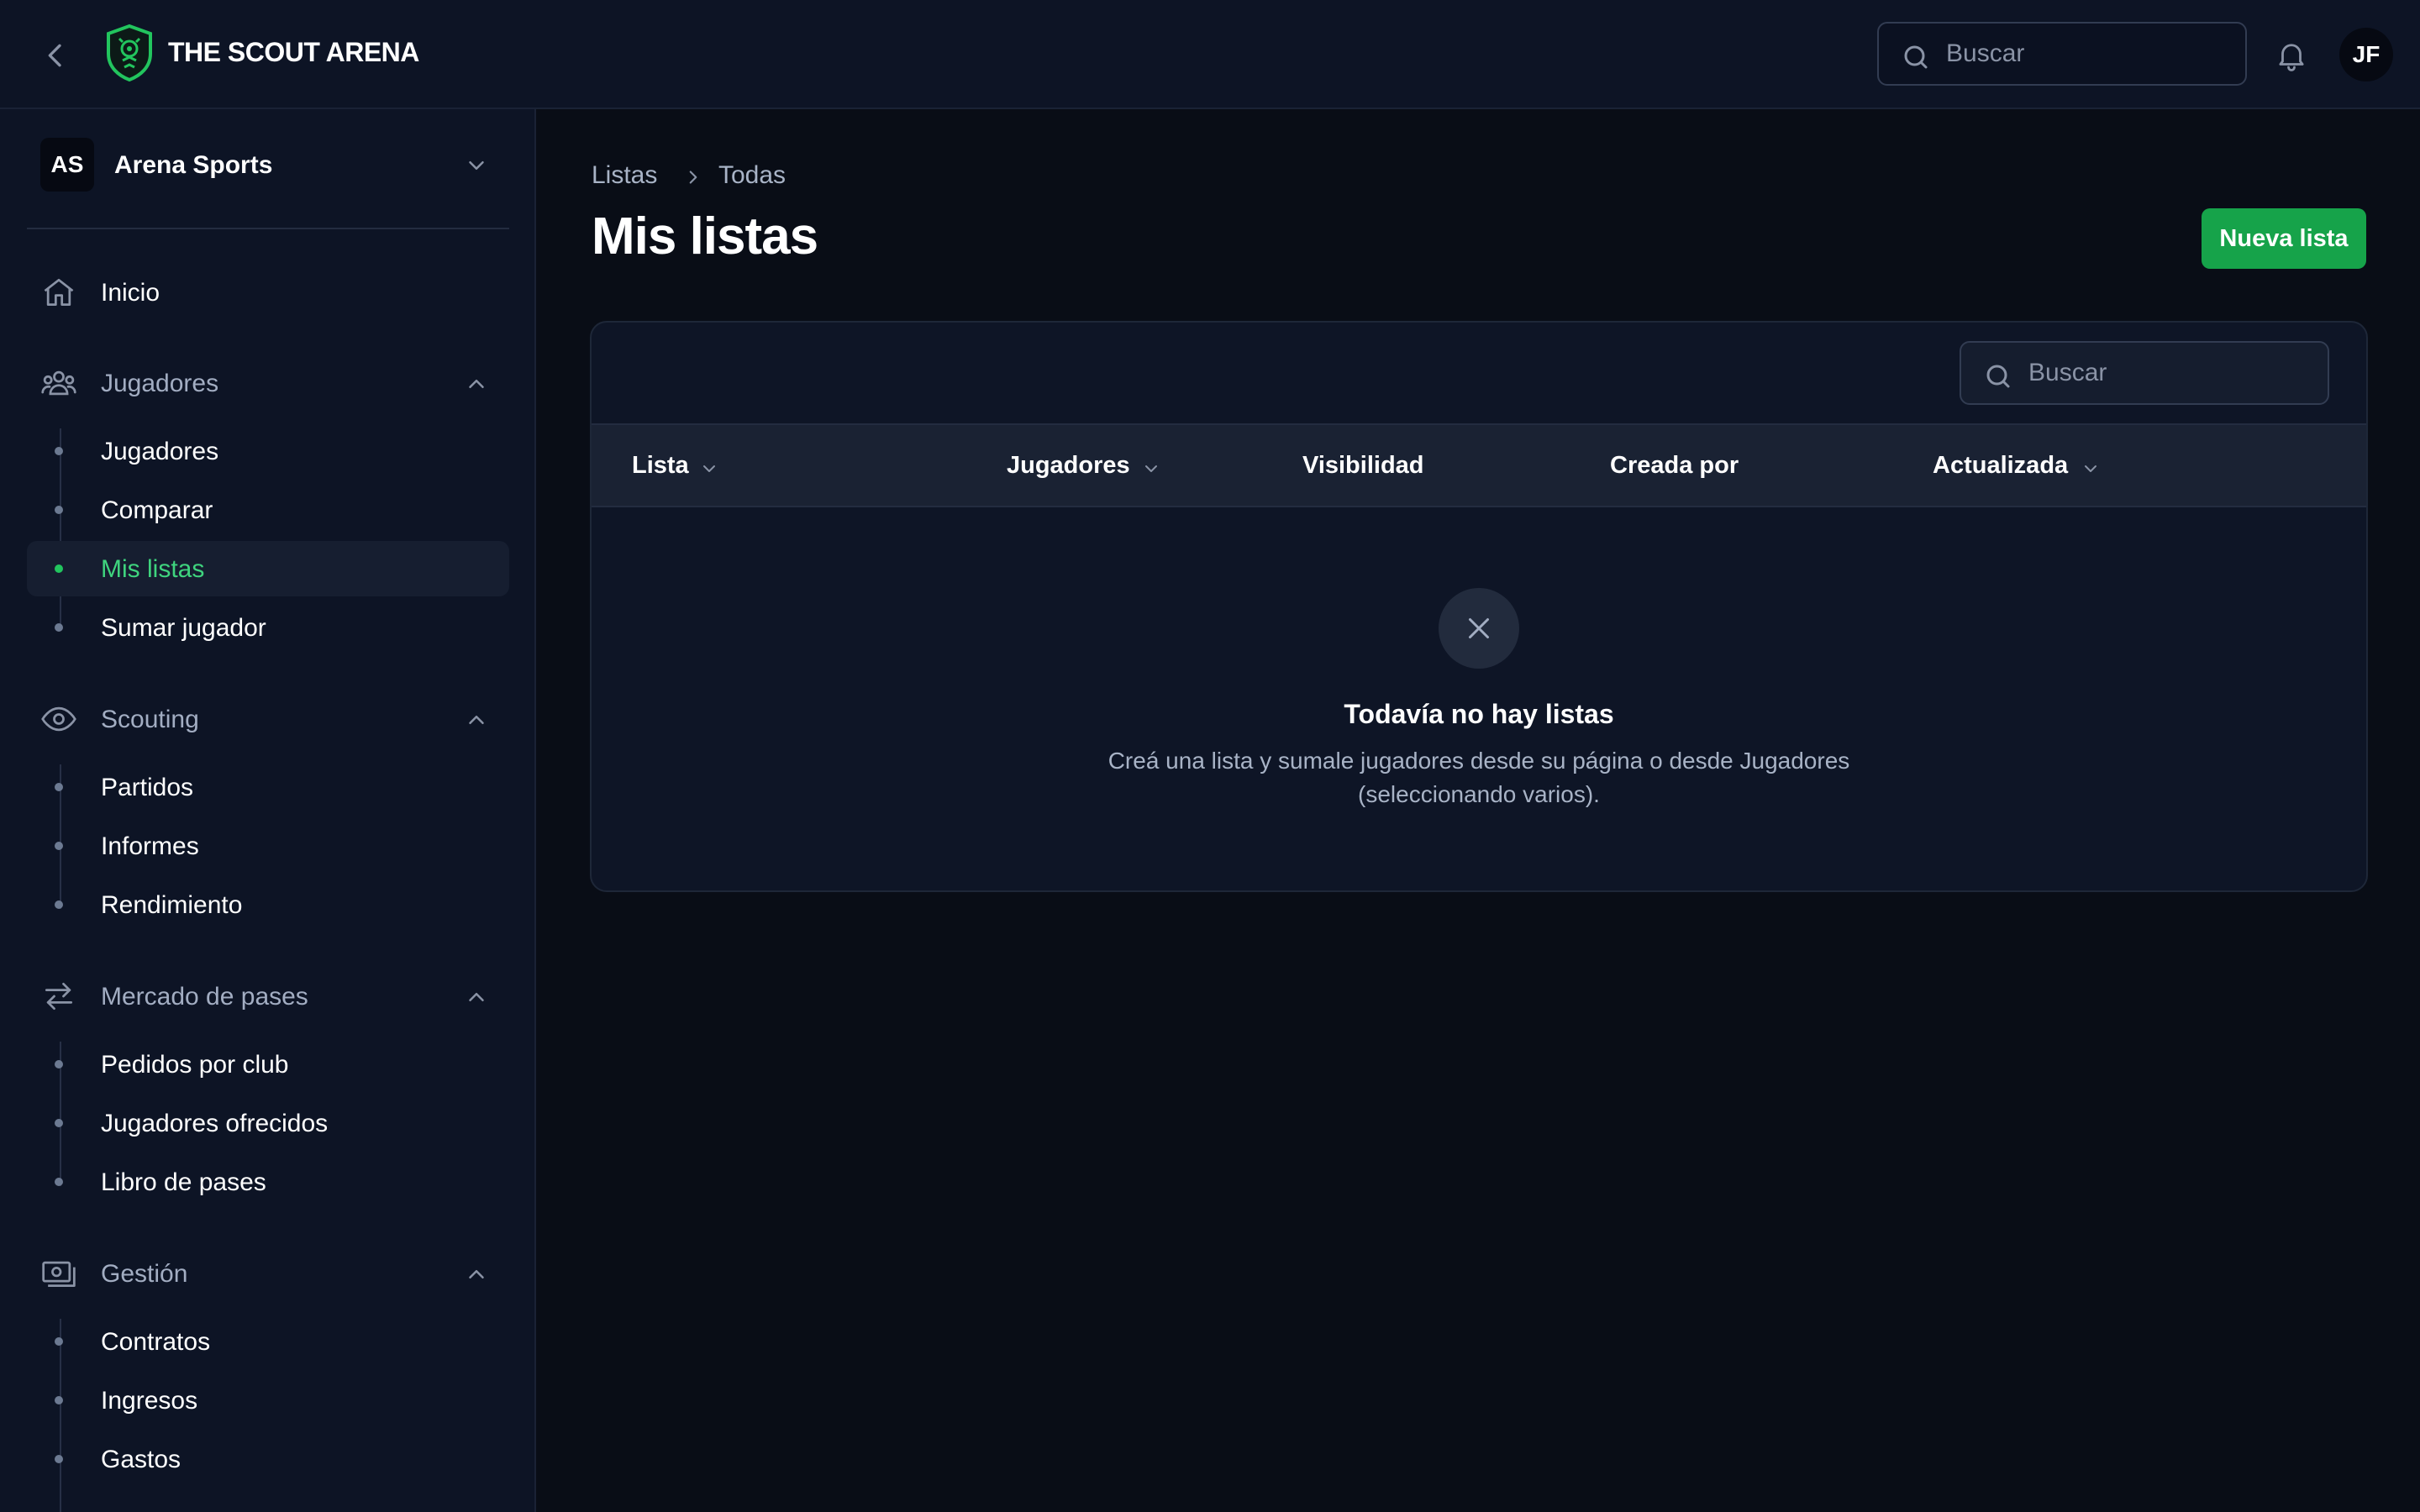  What do you see at coordinates (215, 1123) in the screenshot?
I see `sidebar-item-label: Jugadores ofrecidos` at bounding box center [215, 1123].